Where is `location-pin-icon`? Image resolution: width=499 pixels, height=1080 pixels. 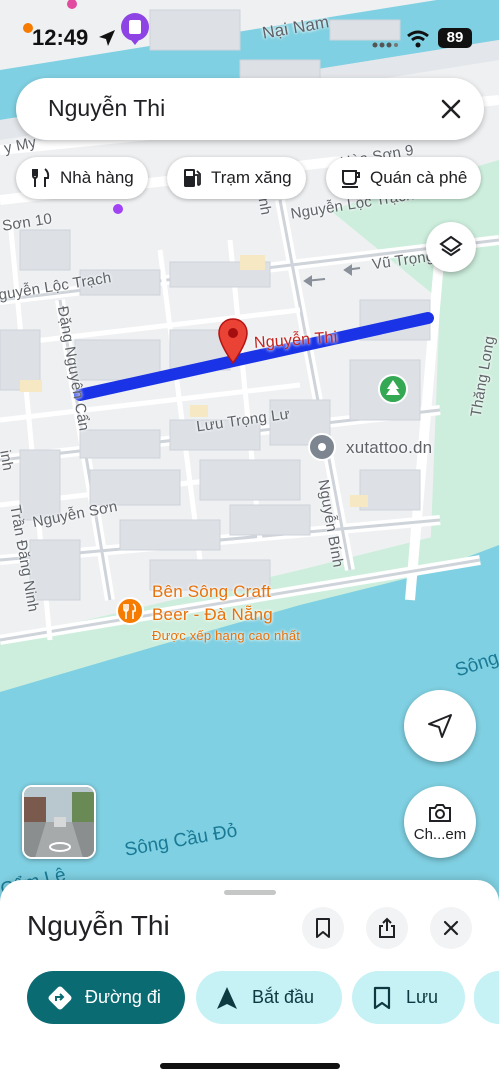
location-pin-icon is located at coordinates (233, 343).